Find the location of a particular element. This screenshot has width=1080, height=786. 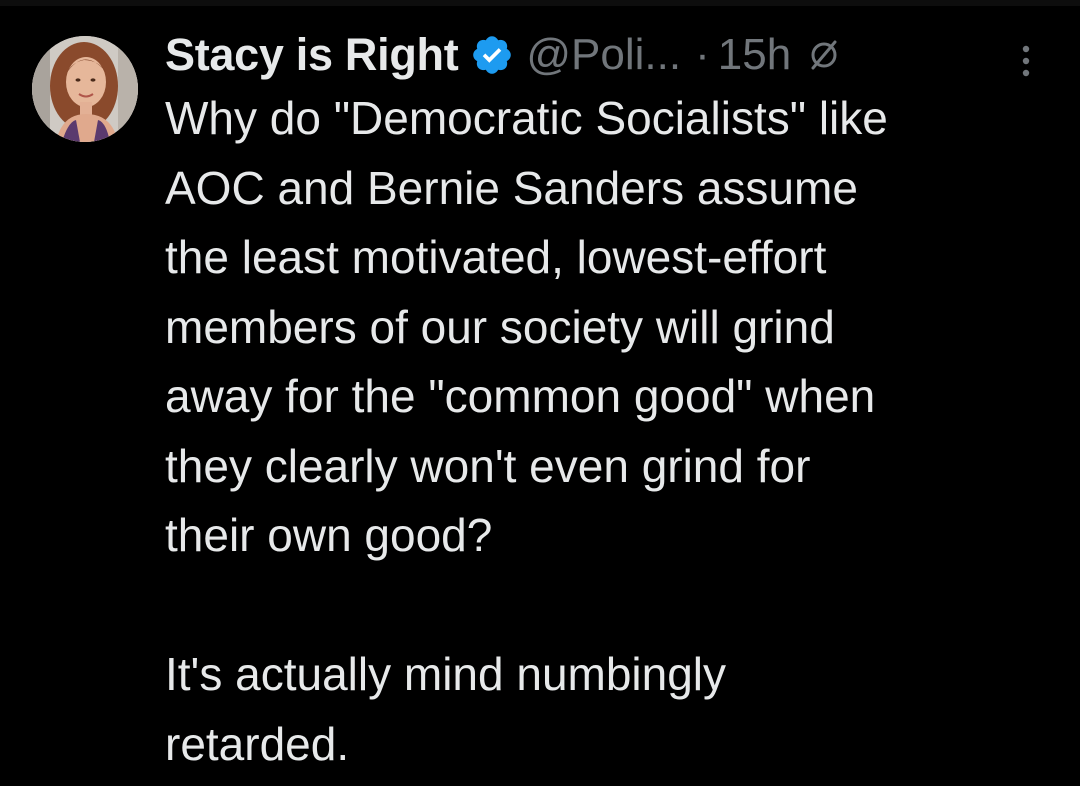

edited-icon is located at coordinates (824, 55).